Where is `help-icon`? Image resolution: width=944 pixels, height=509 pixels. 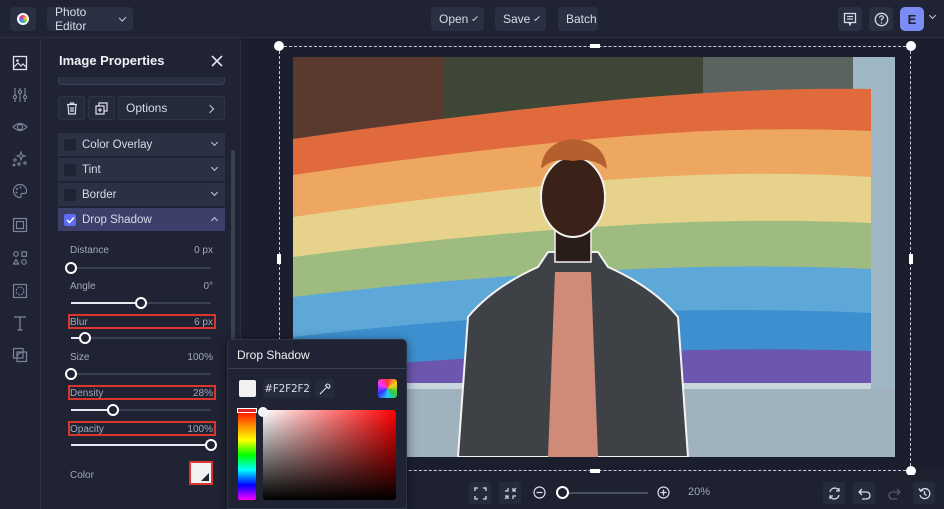
help-icon is located at coordinates (881, 19).